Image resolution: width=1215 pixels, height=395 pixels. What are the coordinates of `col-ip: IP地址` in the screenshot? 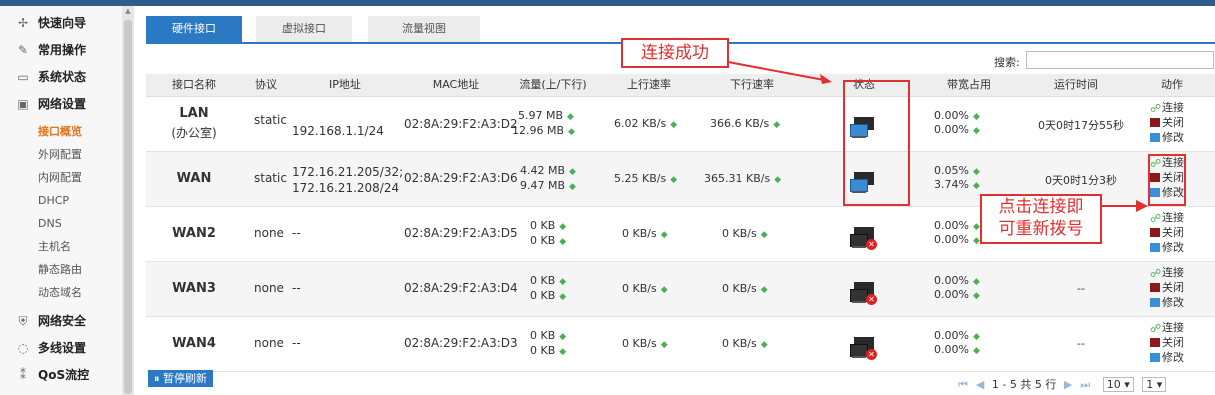 It's located at (345, 84).